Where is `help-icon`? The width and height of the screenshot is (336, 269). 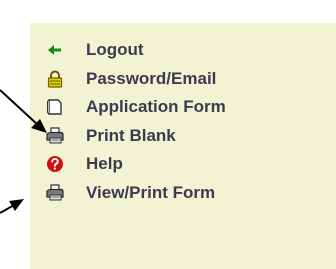
help-icon is located at coordinates (55, 164).